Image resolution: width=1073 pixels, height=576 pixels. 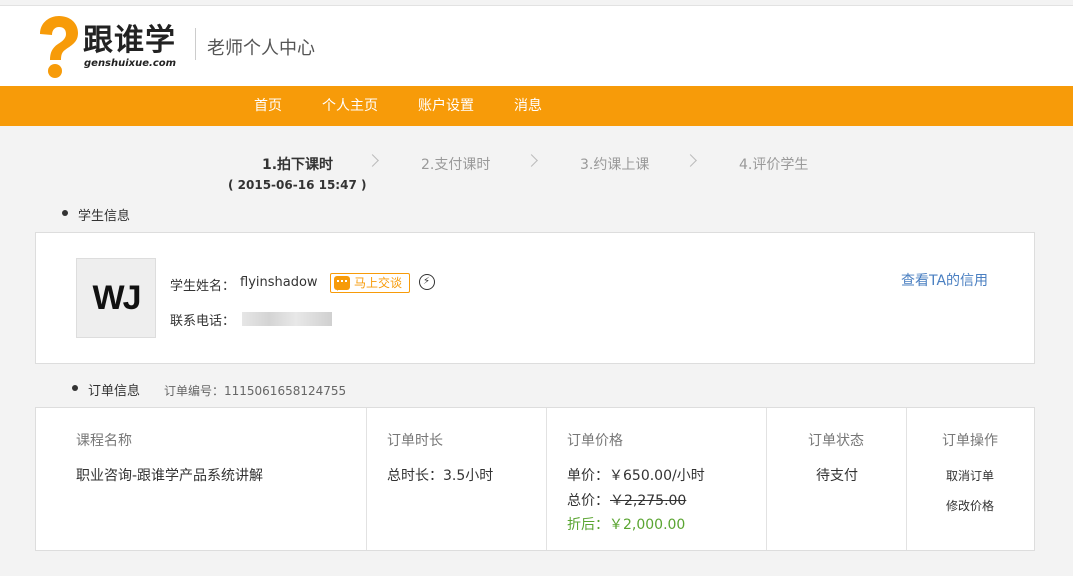 I want to click on status-header: 订单状态, so click(x=836, y=441).